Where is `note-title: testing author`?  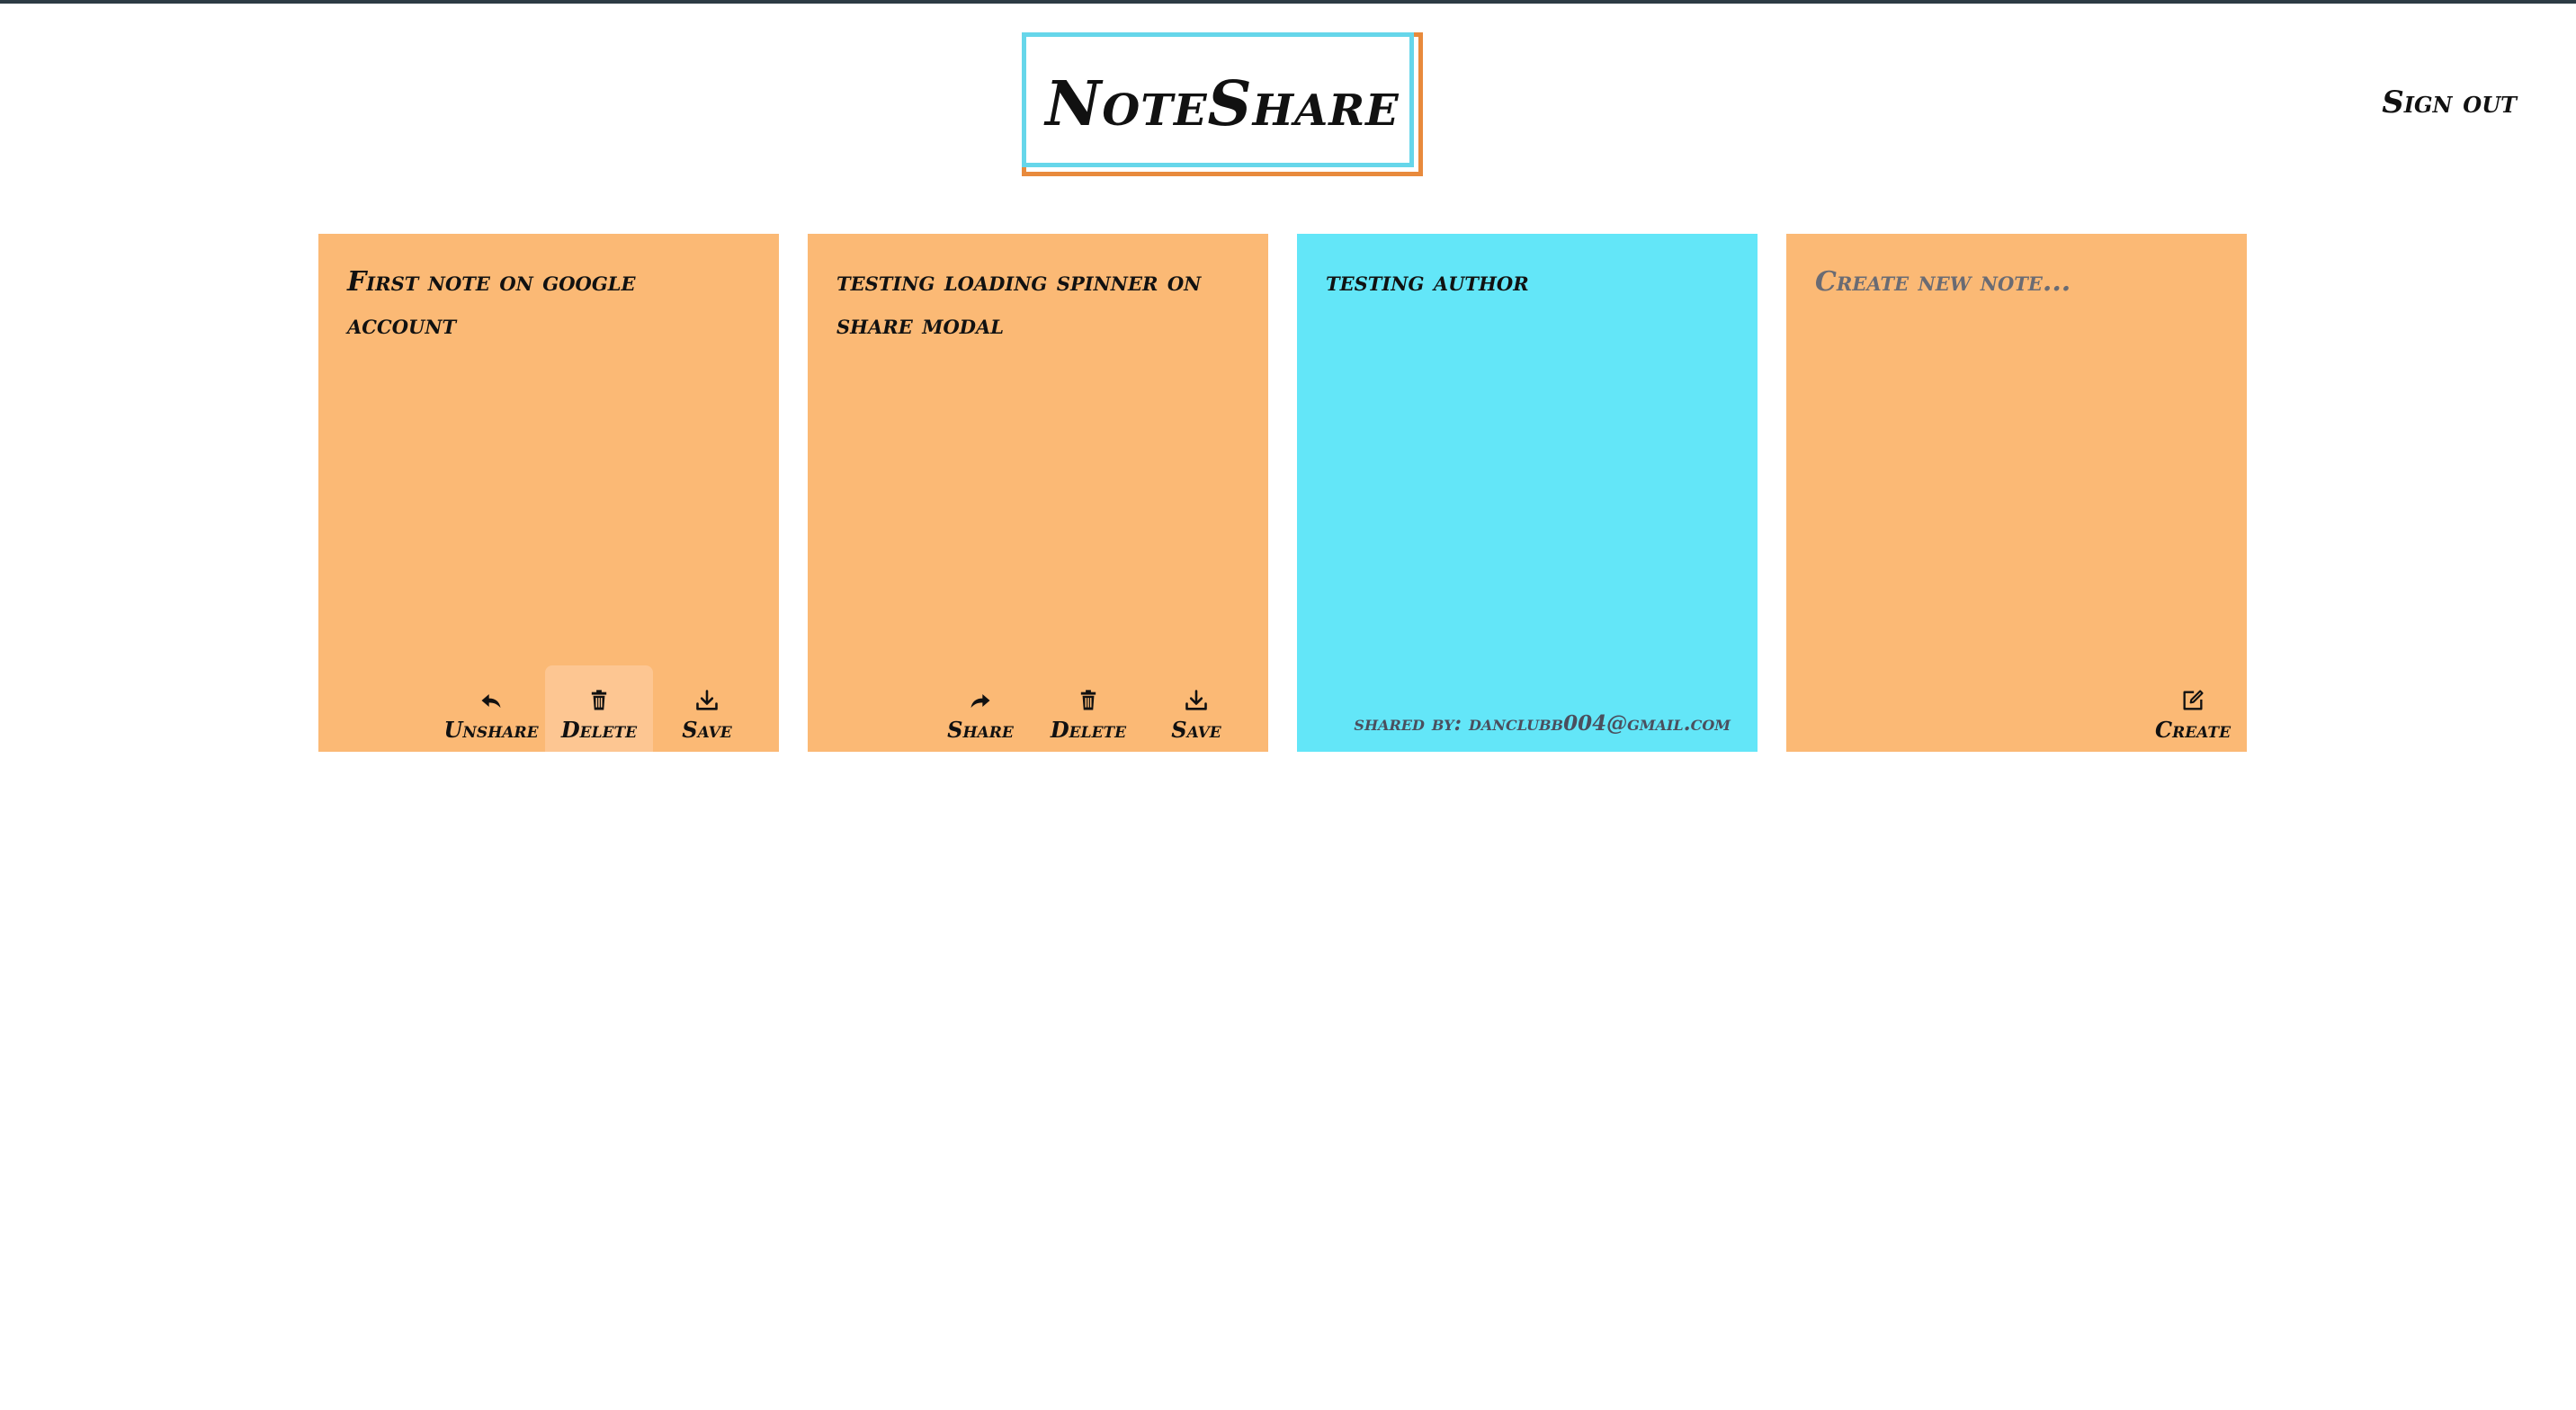 note-title: testing author is located at coordinates (1427, 282).